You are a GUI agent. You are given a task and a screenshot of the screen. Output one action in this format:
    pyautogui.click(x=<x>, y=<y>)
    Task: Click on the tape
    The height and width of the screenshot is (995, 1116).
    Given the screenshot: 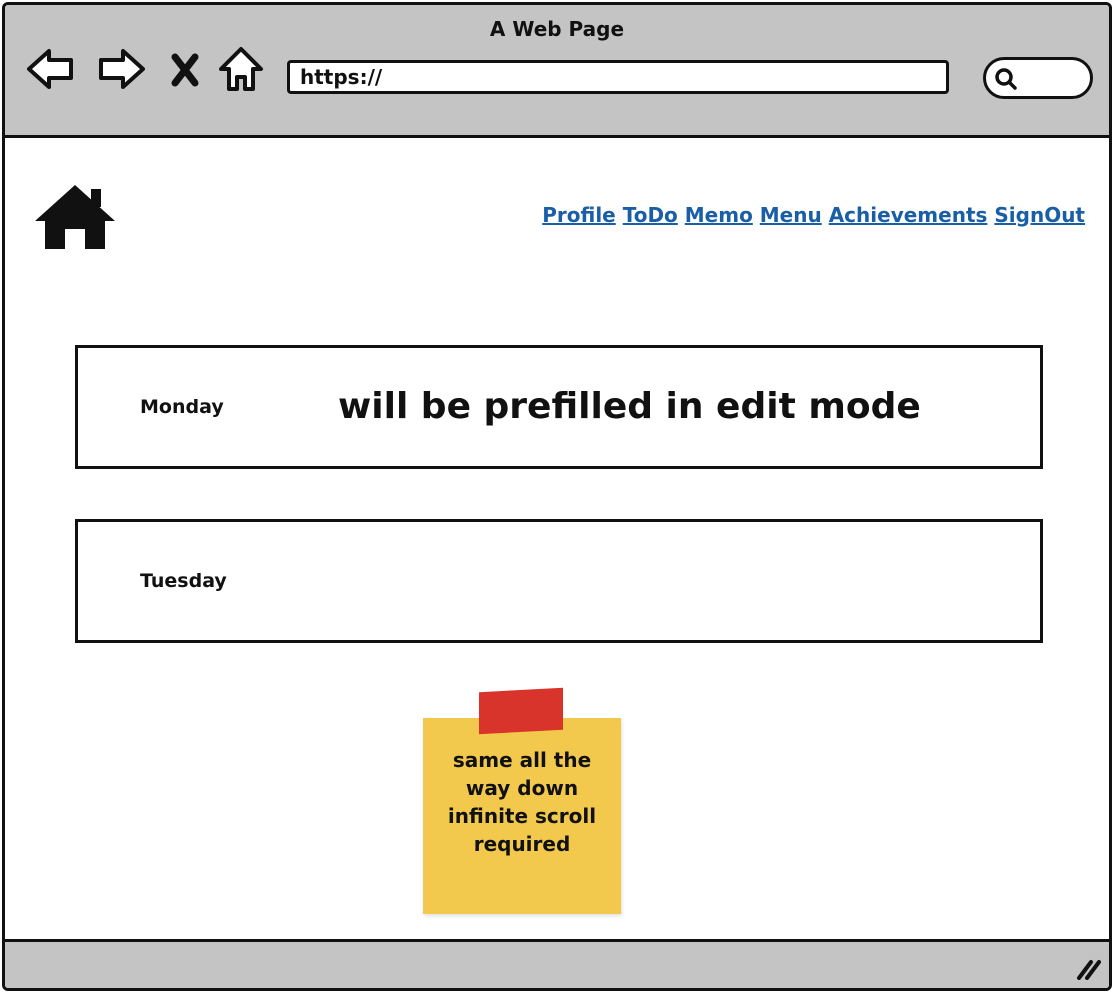 What is the action you would take?
    pyautogui.click(x=521, y=711)
    